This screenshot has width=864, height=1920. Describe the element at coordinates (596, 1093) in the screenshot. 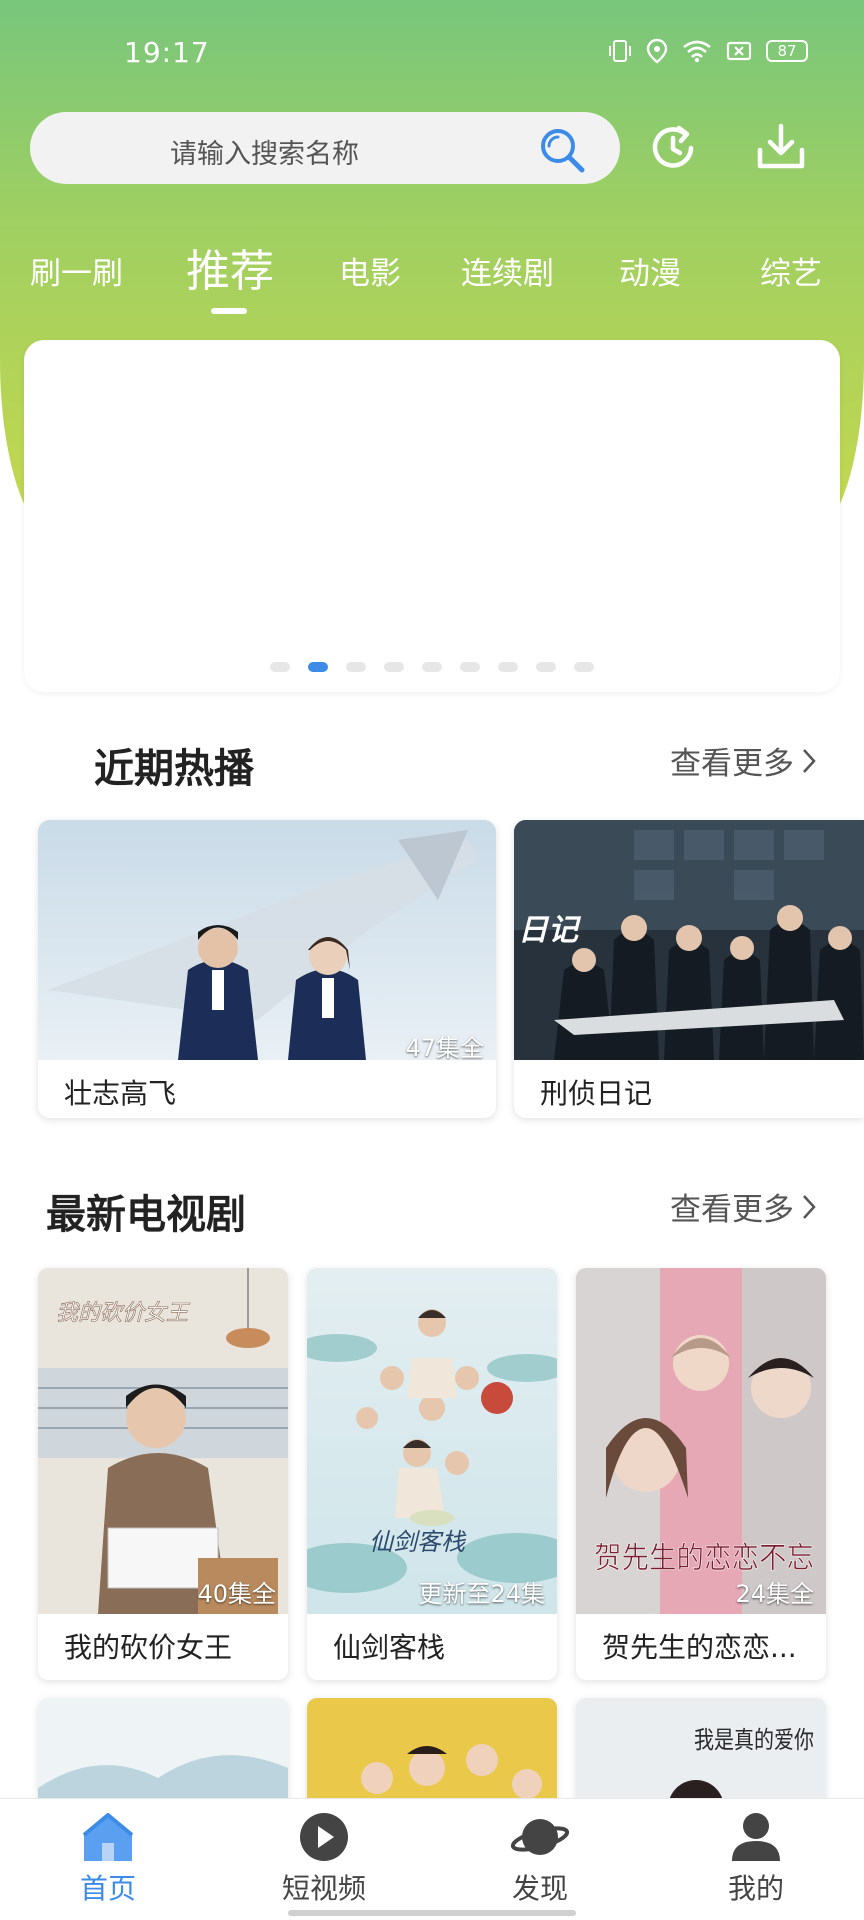

I see `hot-item-title: 刑侦日记` at that location.